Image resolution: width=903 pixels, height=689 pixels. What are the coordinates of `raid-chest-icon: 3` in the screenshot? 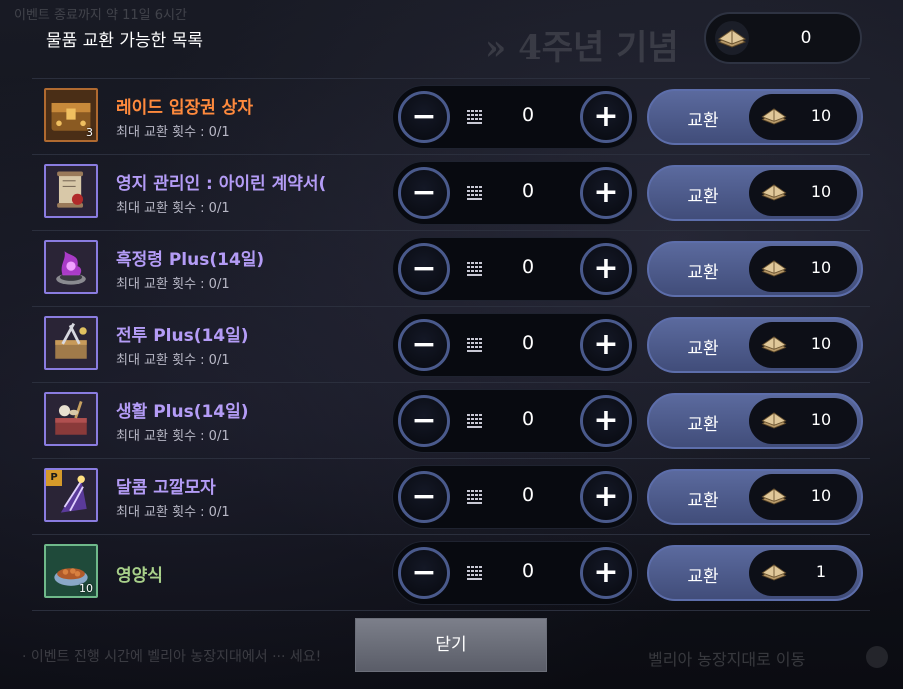 It's located at (71, 115).